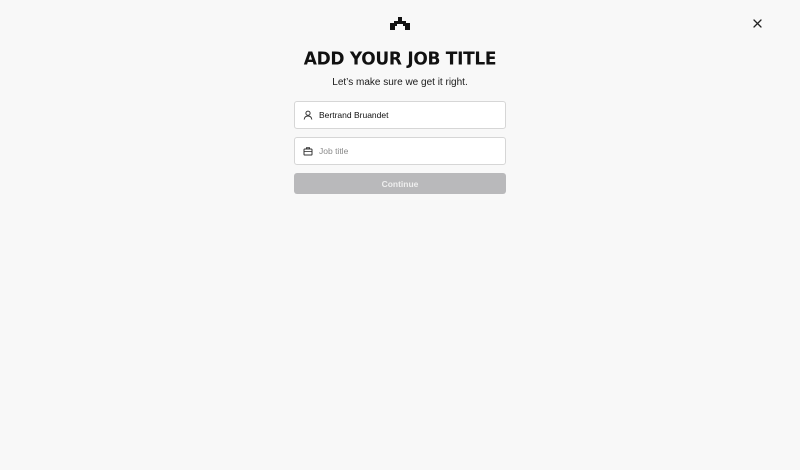 The height and width of the screenshot is (470, 800). Describe the element at coordinates (400, 183) in the screenshot. I see `continue-button: Continue` at that location.